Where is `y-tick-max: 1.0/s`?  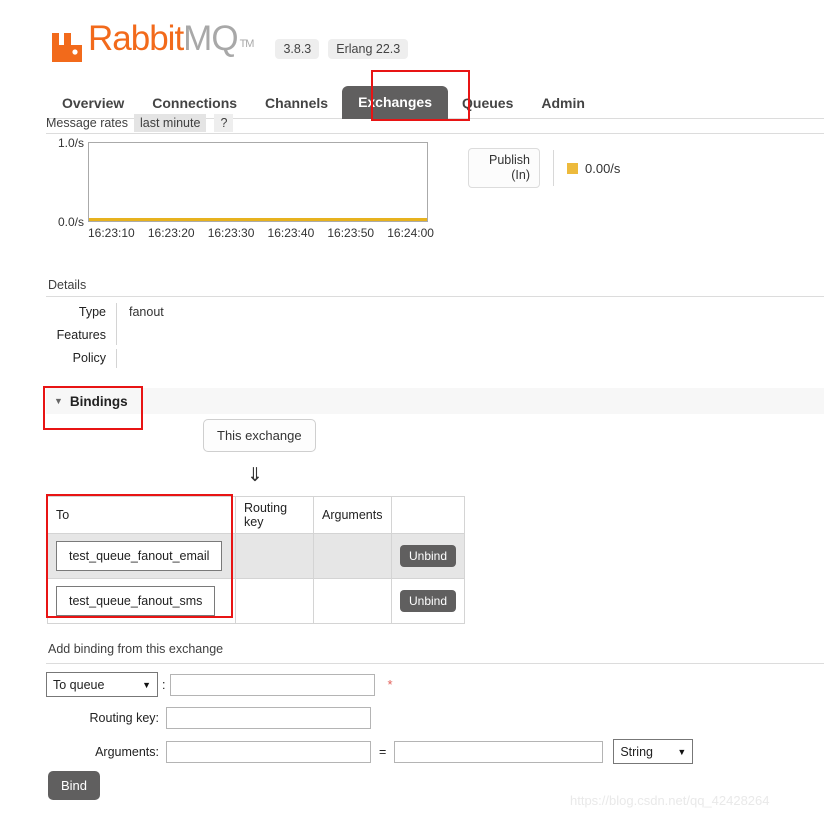
y-tick-max: 1.0/s is located at coordinates (70, 143).